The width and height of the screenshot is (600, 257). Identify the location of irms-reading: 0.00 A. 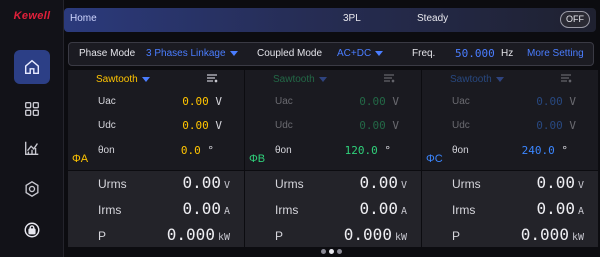
(383, 208).